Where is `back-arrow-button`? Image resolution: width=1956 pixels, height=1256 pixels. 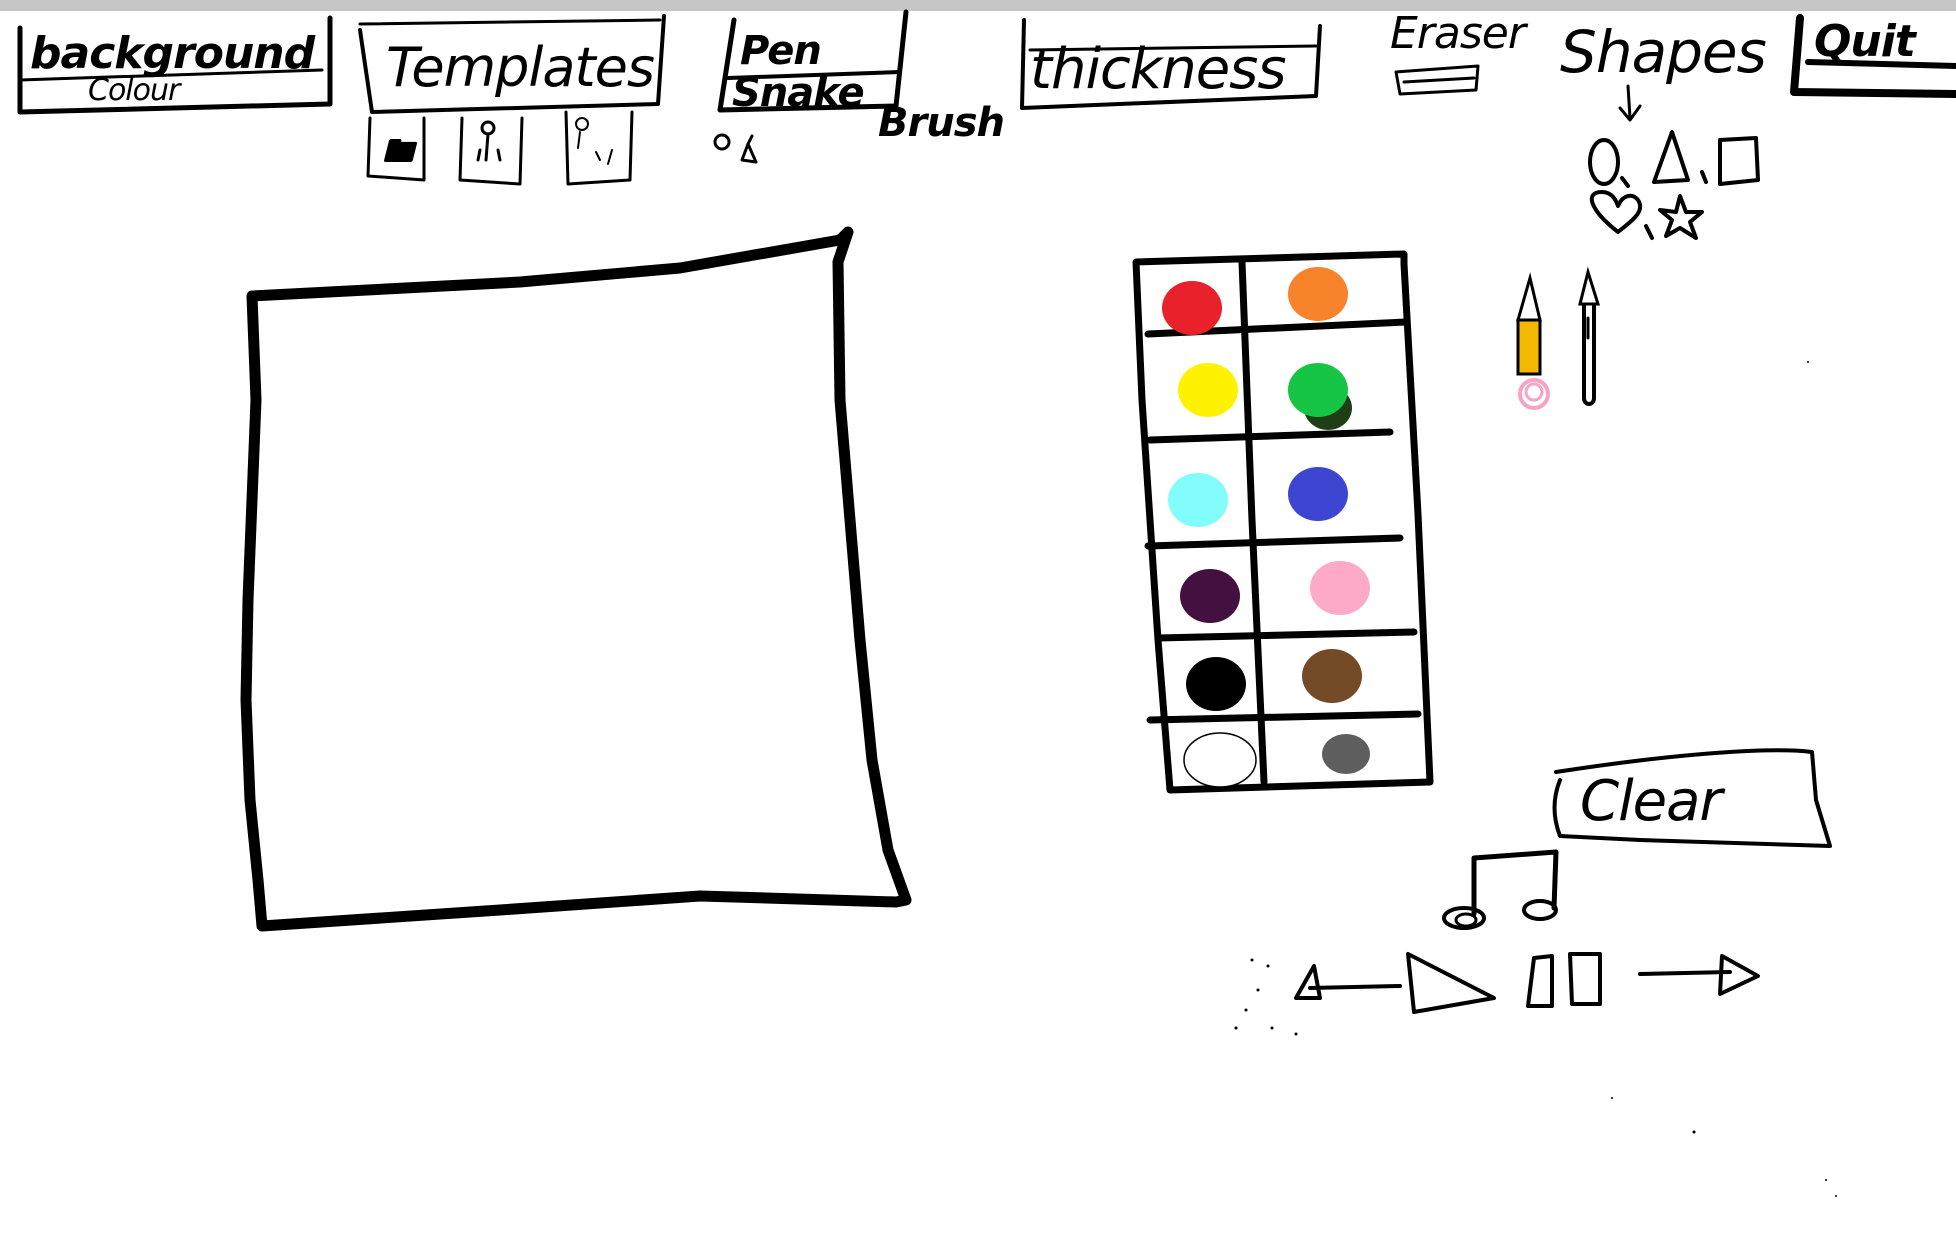 back-arrow-button is located at coordinates (1348, 982).